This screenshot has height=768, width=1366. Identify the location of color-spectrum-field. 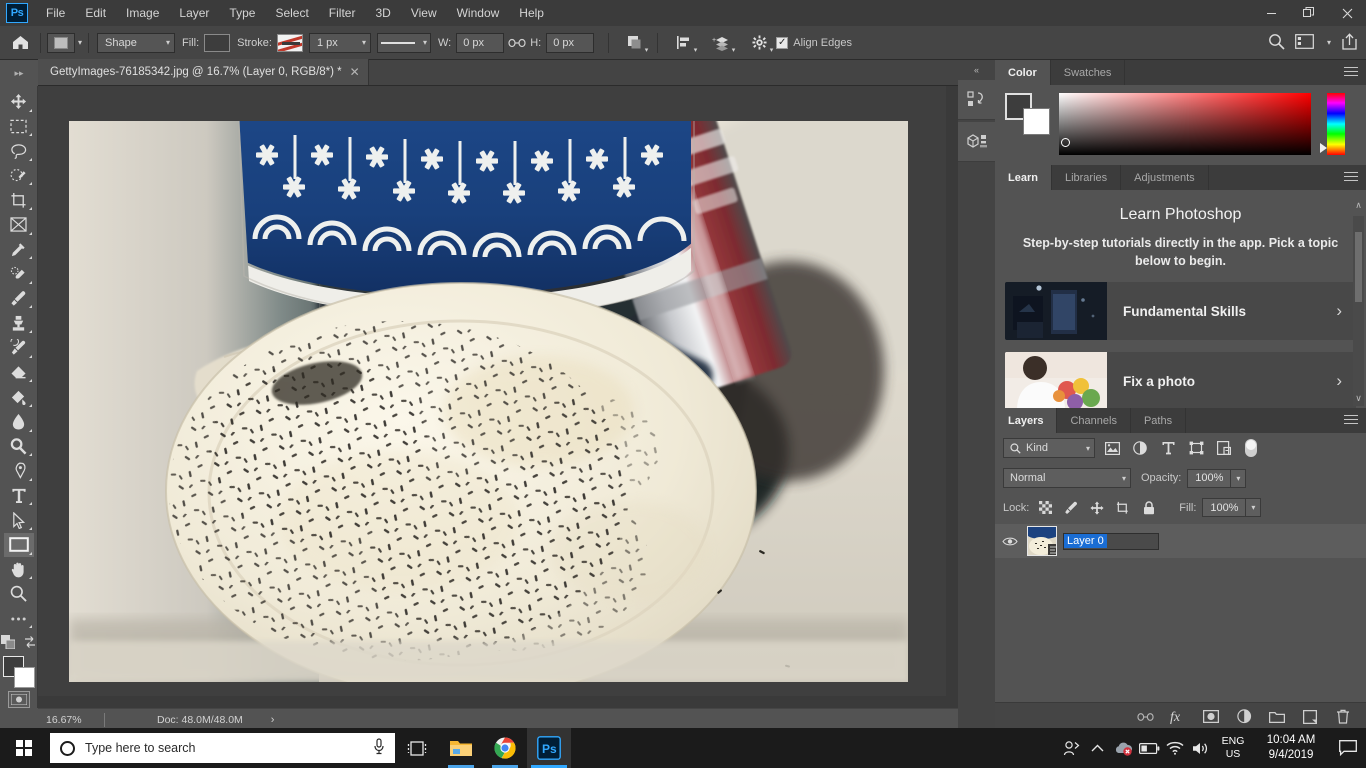
(1185, 124).